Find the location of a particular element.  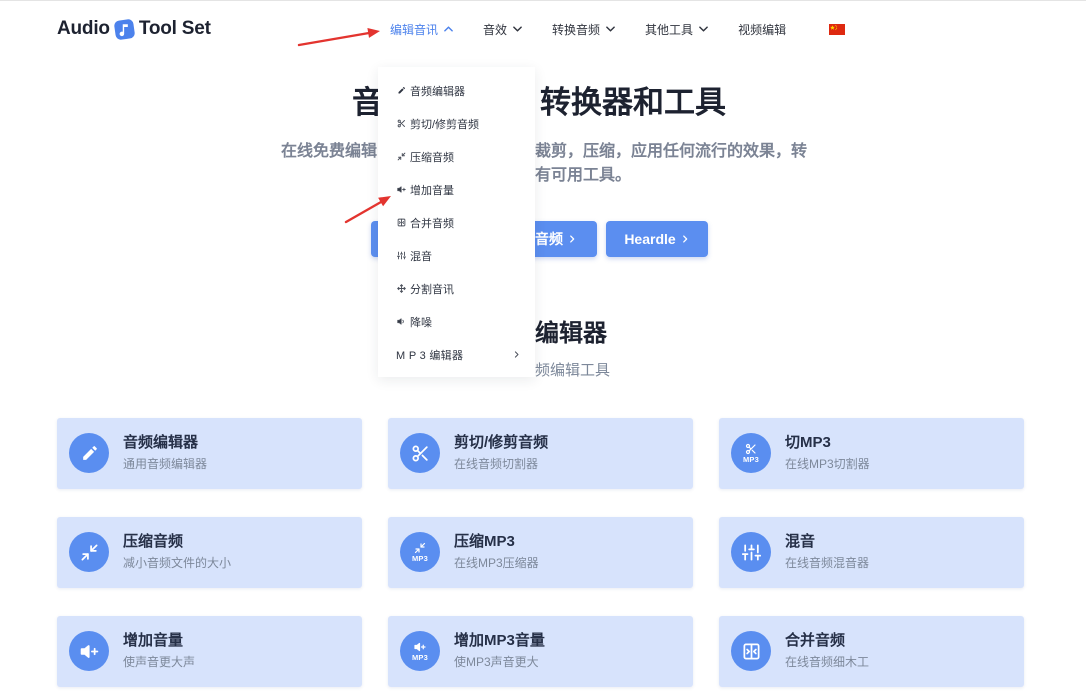

dropdown-item-compress-audio: 压缩音频 is located at coordinates (456, 156).